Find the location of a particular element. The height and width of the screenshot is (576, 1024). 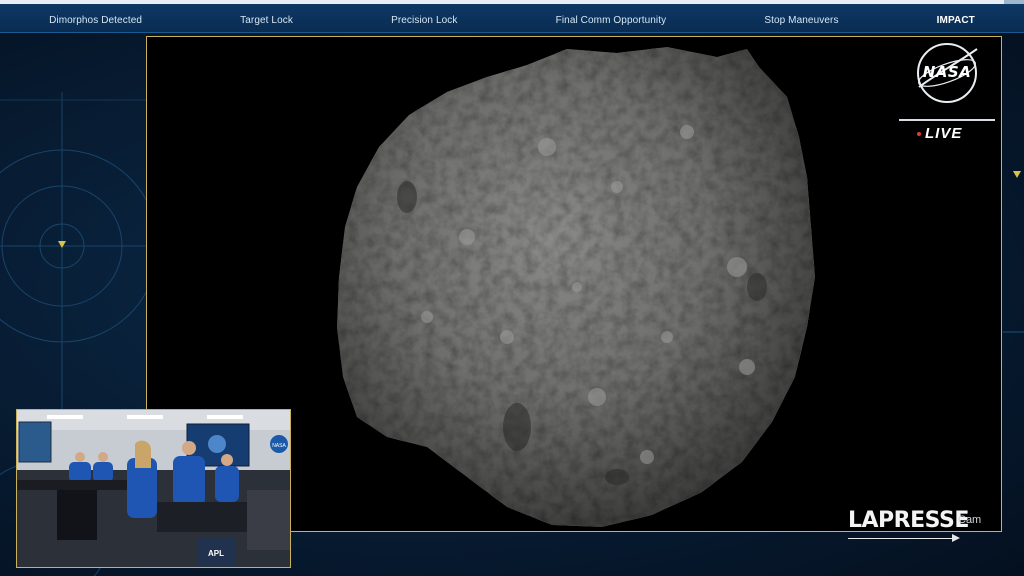

live-badge: LIVE is located at coordinates (939, 133).